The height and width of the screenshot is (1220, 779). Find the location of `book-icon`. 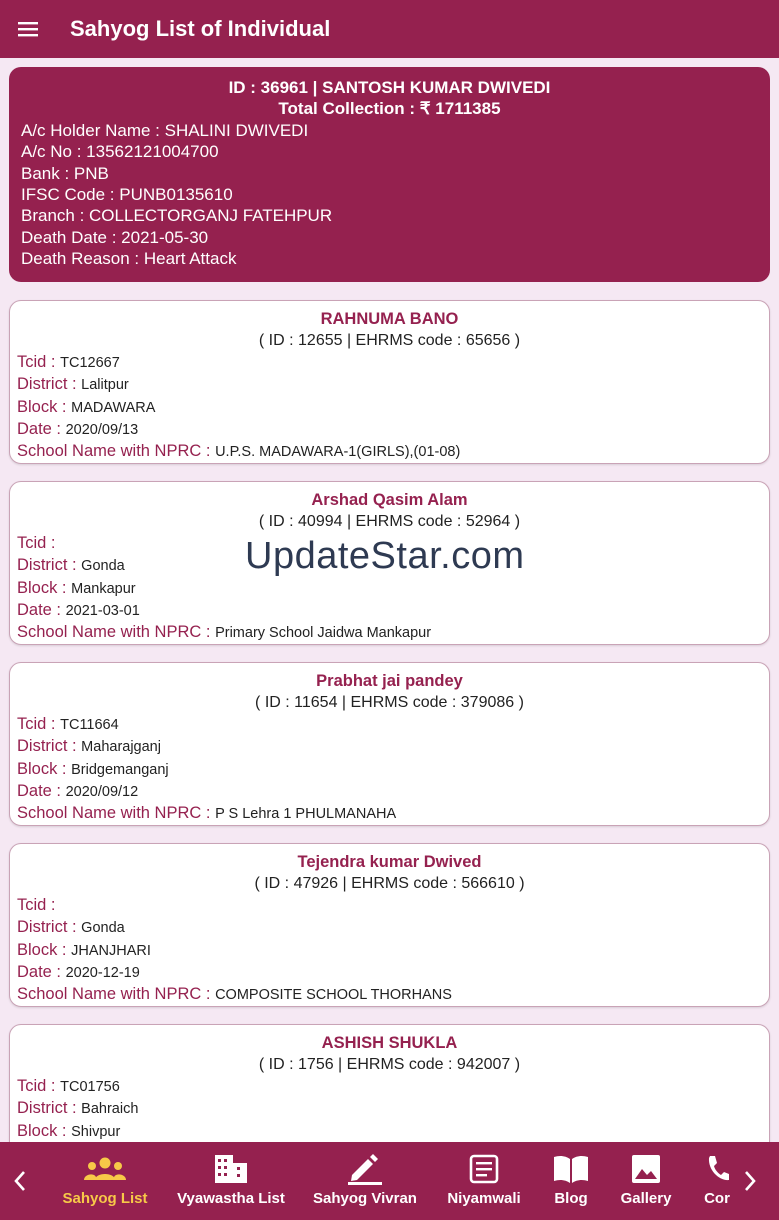

book-icon is located at coordinates (571, 1169).